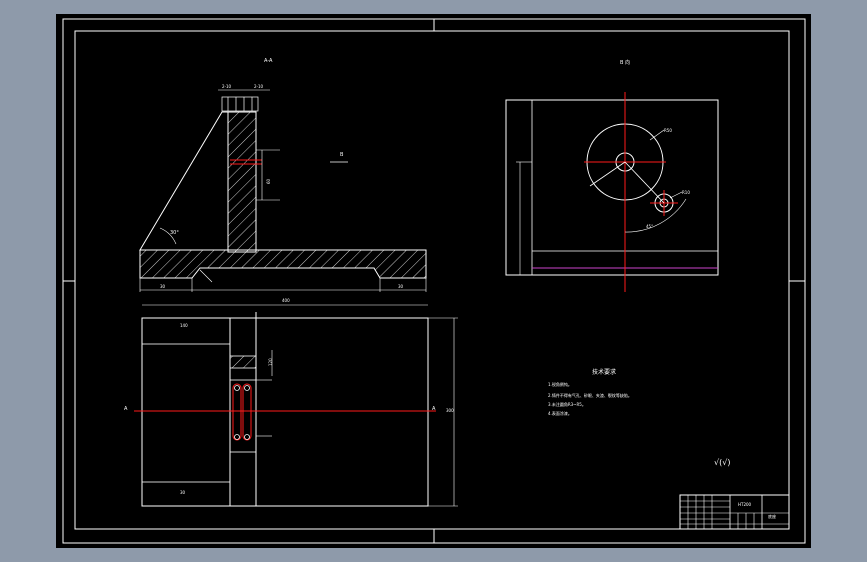  What do you see at coordinates (590, 395) in the screenshot?
I see `tech-line-2: 2.铸件不得有气孔、砂眼、夹渣、裂纹等缺陷。` at bounding box center [590, 395].